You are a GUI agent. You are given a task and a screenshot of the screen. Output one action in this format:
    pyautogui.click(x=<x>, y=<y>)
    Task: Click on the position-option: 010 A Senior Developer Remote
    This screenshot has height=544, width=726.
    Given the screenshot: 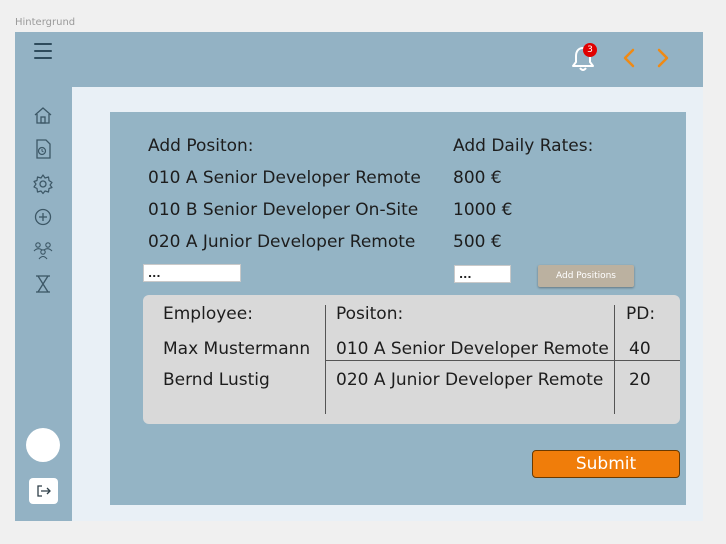 What is the action you would take?
    pyautogui.click(x=284, y=178)
    